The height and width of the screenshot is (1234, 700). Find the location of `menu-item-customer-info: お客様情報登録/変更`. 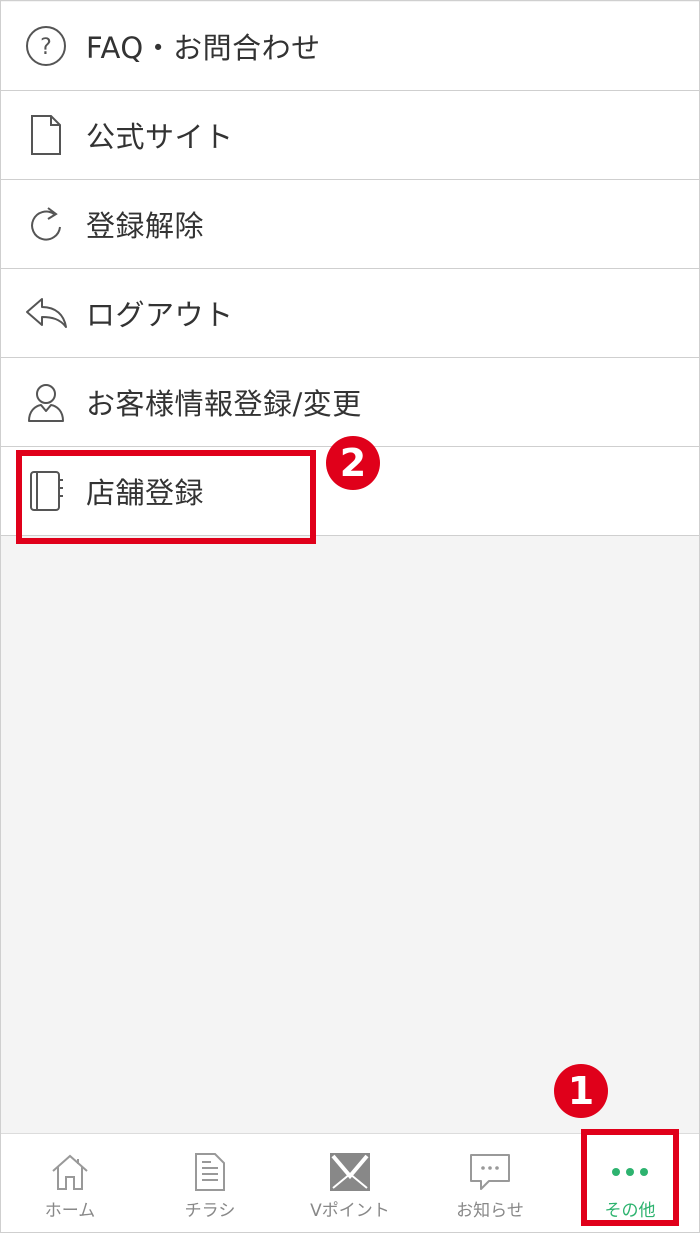

menu-item-customer-info: お客様情報登録/変更 is located at coordinates (350, 402).